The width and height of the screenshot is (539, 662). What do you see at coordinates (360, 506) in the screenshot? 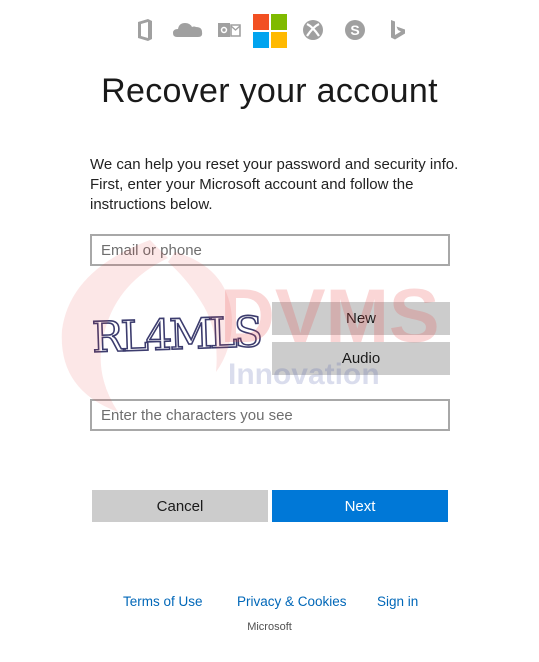
I see `next-button: Next` at bounding box center [360, 506].